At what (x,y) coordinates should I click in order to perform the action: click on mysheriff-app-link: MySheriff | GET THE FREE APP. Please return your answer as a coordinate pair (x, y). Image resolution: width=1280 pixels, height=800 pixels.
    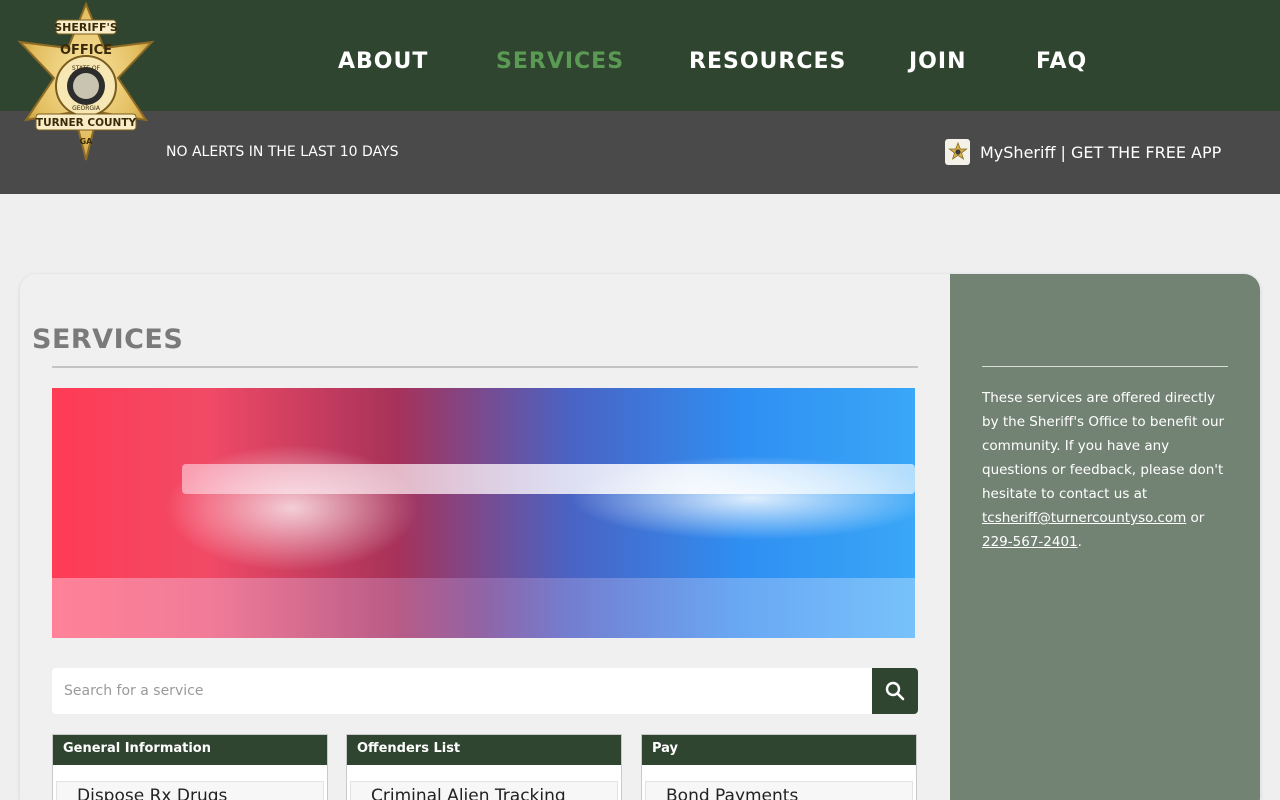
    Looking at the image, I should click on (1083, 152).